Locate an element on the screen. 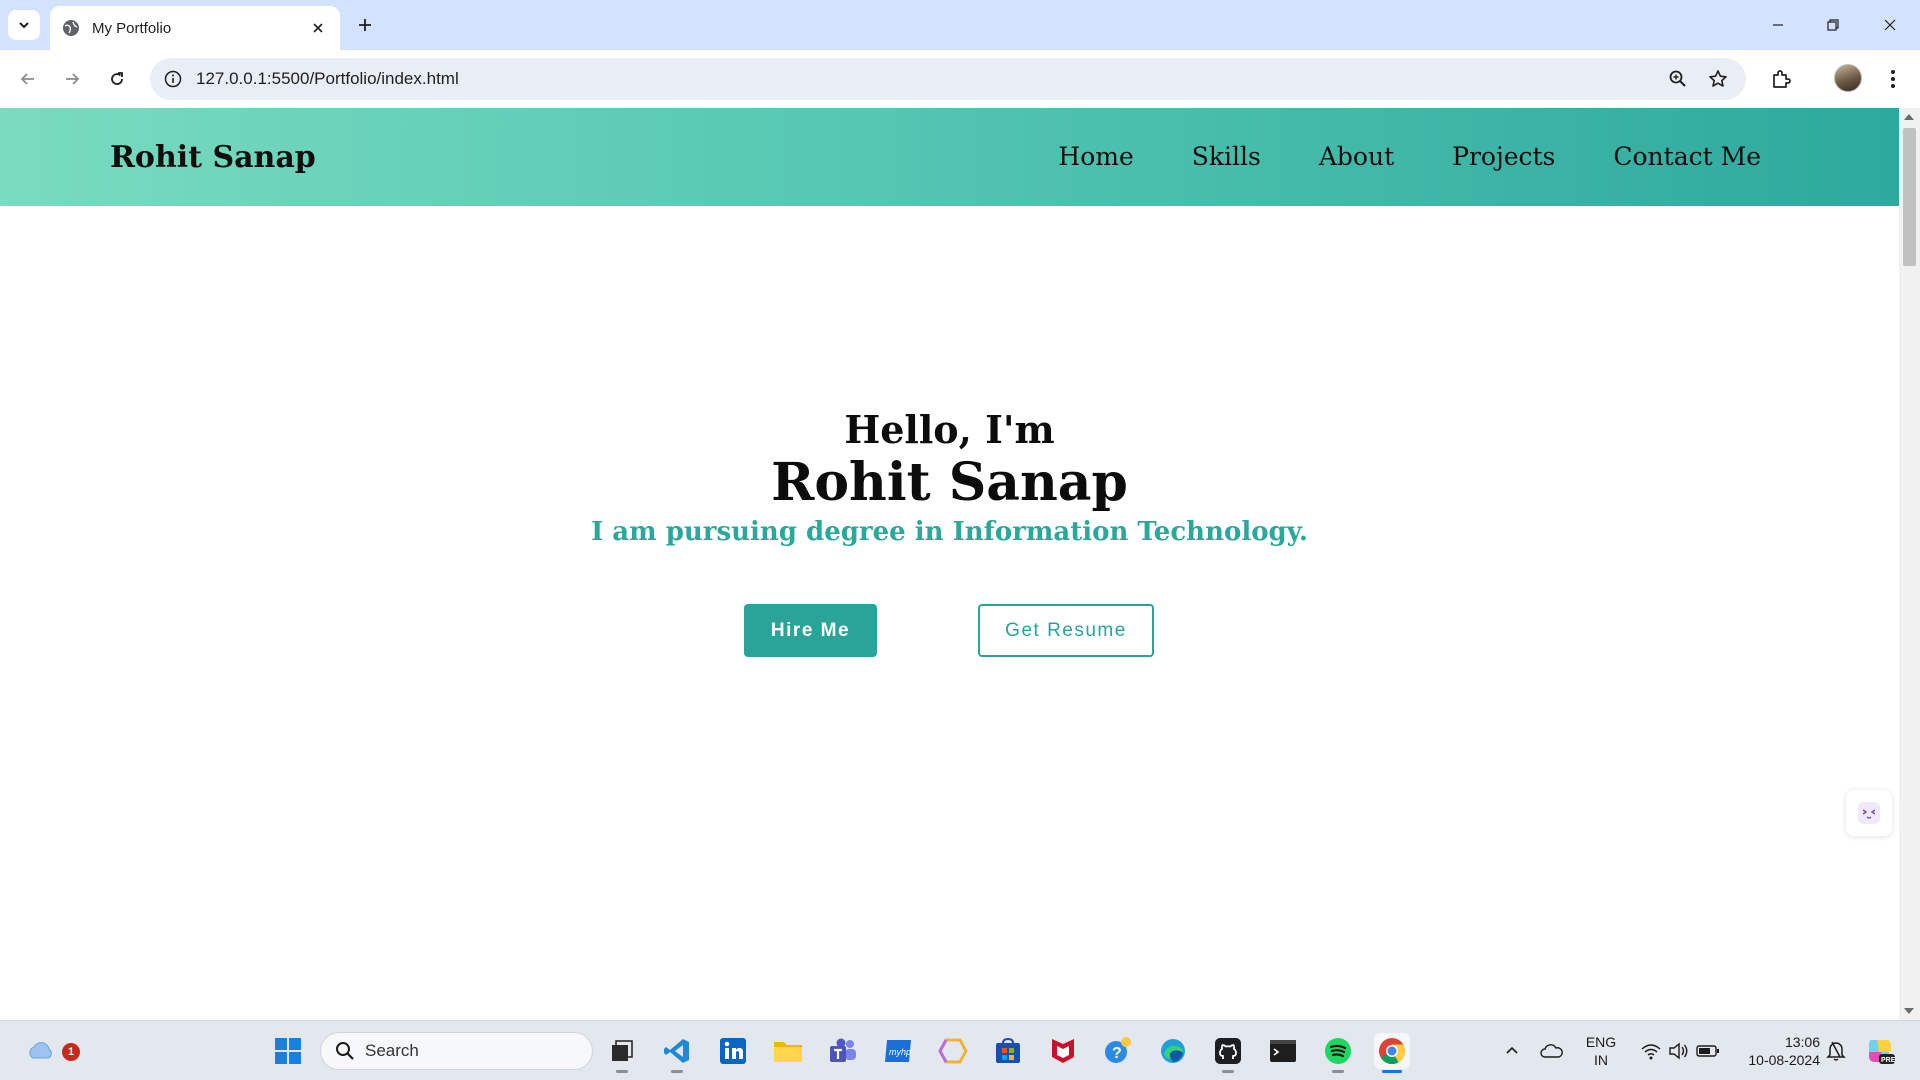  app-active-indicator is located at coordinates (1392, 1071).